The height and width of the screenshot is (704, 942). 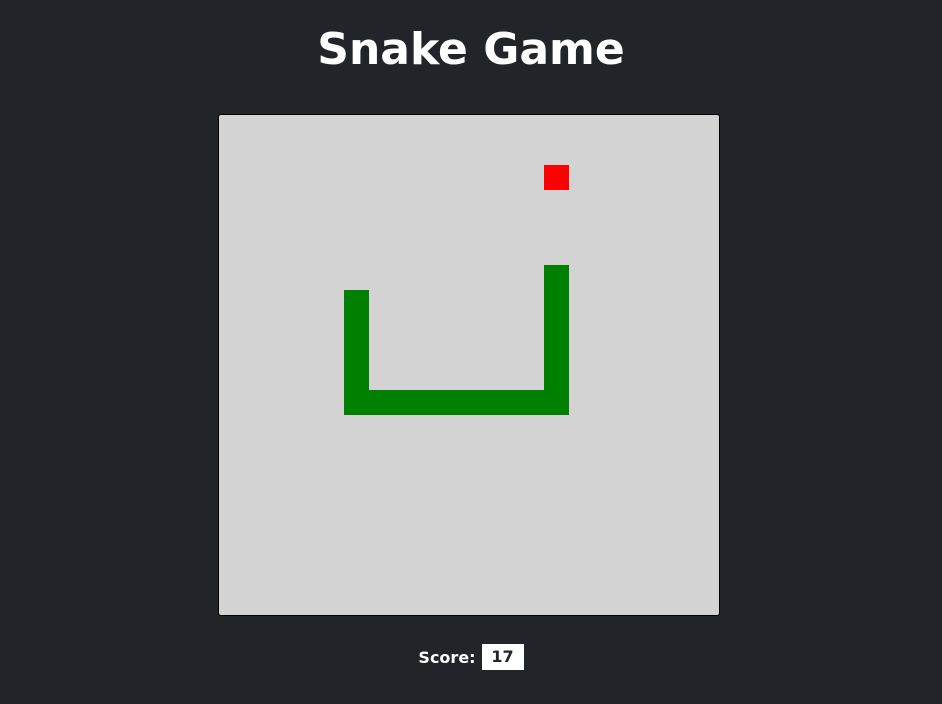 What do you see at coordinates (556, 177) in the screenshot?
I see `food-item` at bounding box center [556, 177].